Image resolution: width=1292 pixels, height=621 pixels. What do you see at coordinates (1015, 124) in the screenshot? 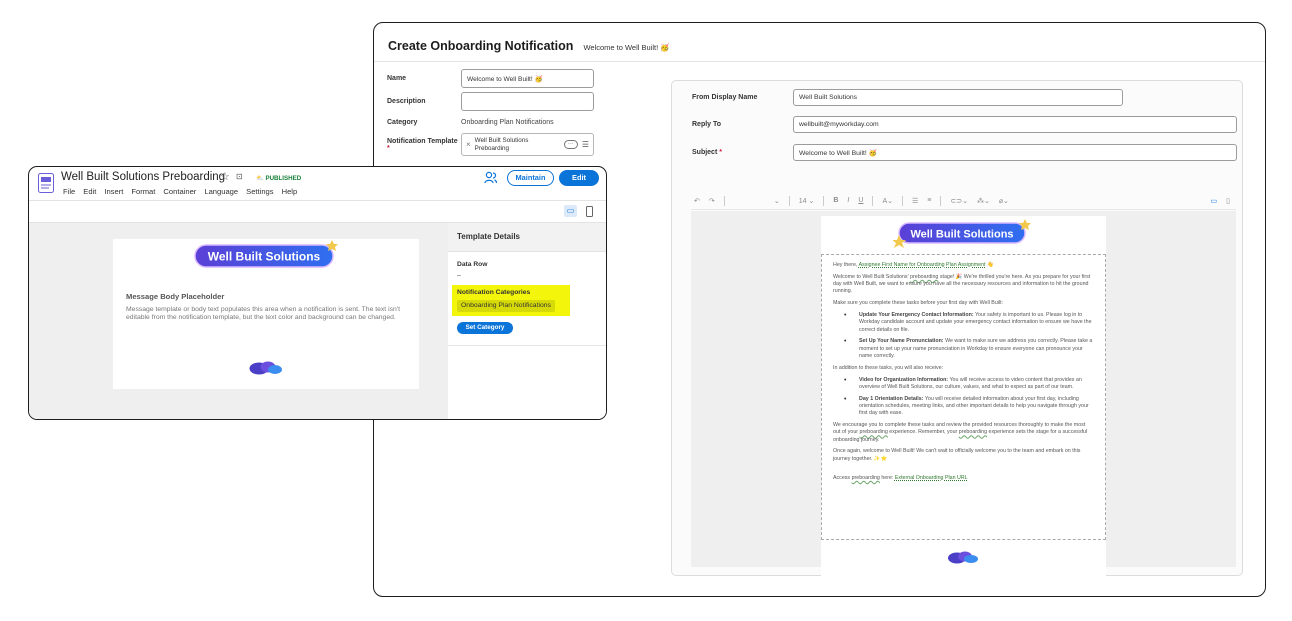
I see `reply-to-field: wellbuilt@myworkday.com` at bounding box center [1015, 124].